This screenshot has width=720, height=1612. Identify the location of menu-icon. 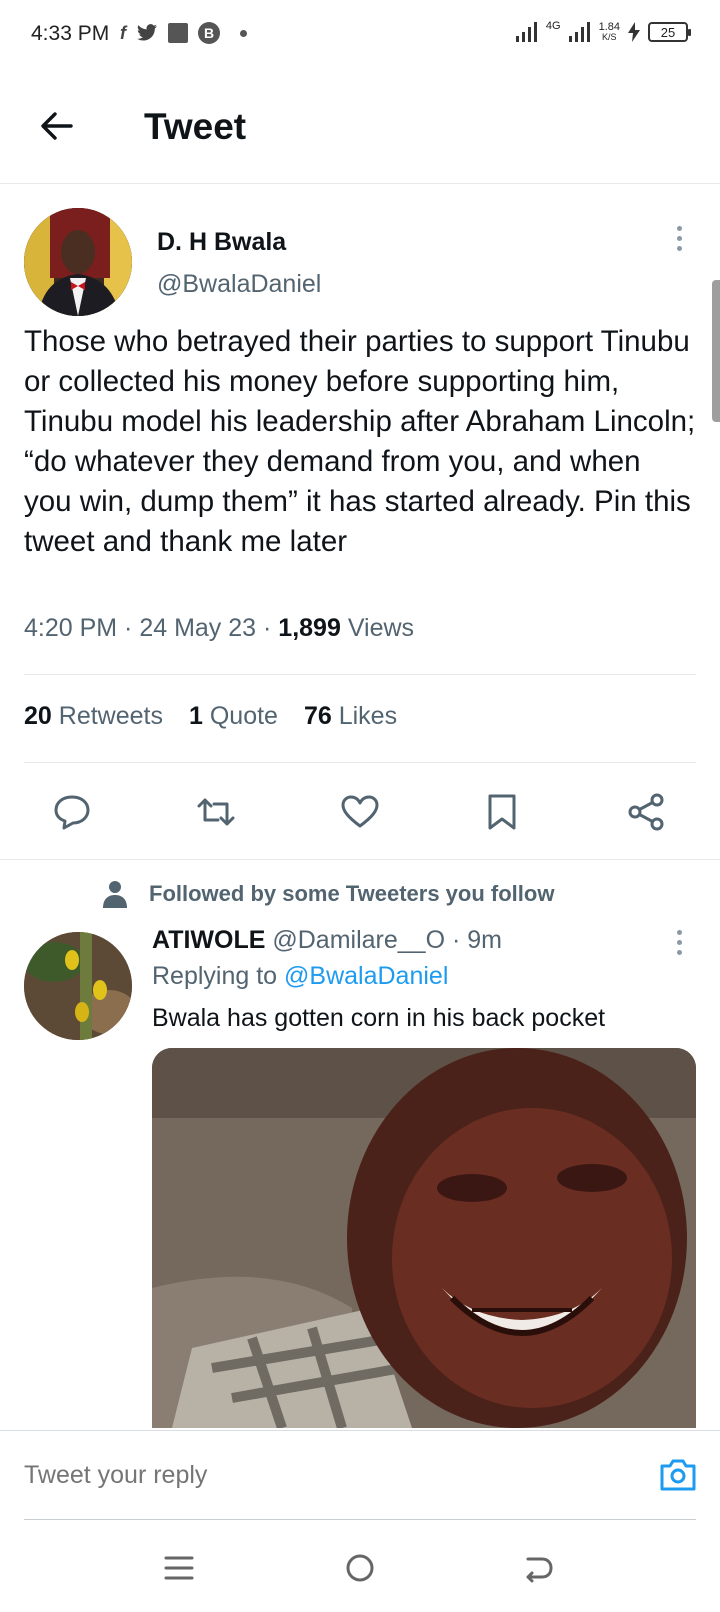
(182, 1568).